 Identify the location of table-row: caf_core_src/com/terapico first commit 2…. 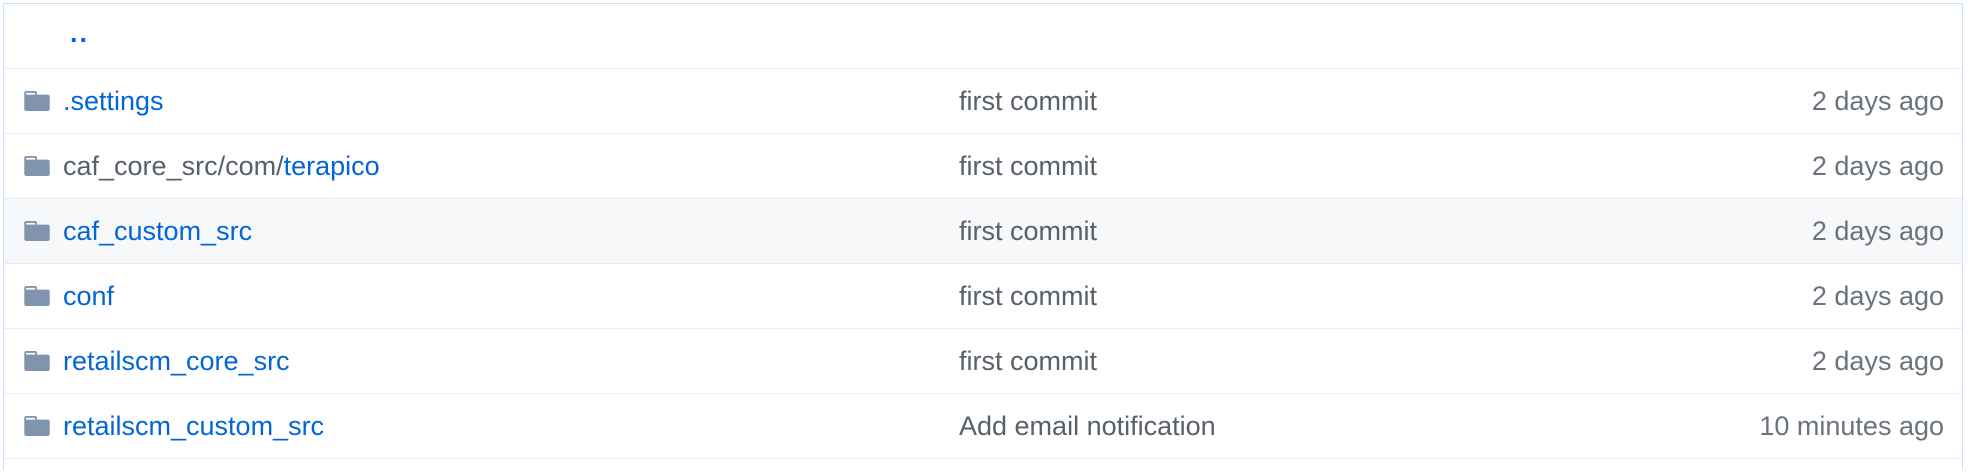
(983, 165).